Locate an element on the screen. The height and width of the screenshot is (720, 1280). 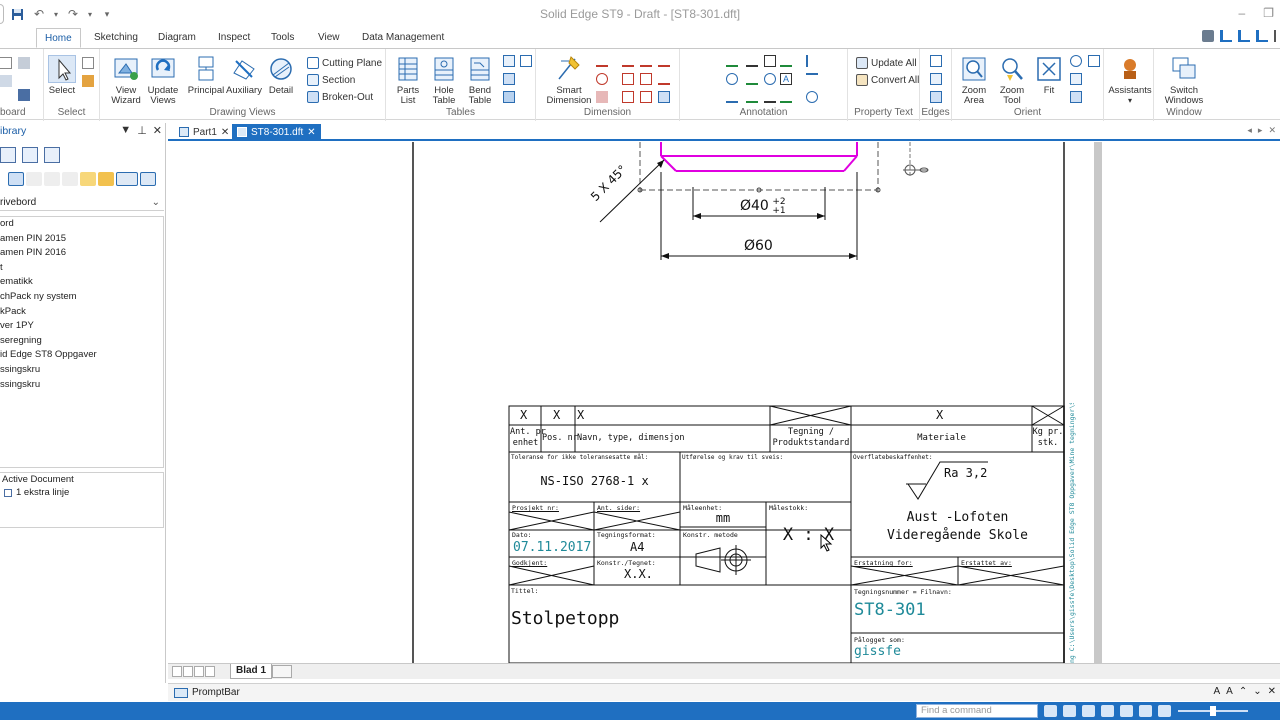
sheet-tab-blad-1: Blad 1 is located at coordinates (251, 671).